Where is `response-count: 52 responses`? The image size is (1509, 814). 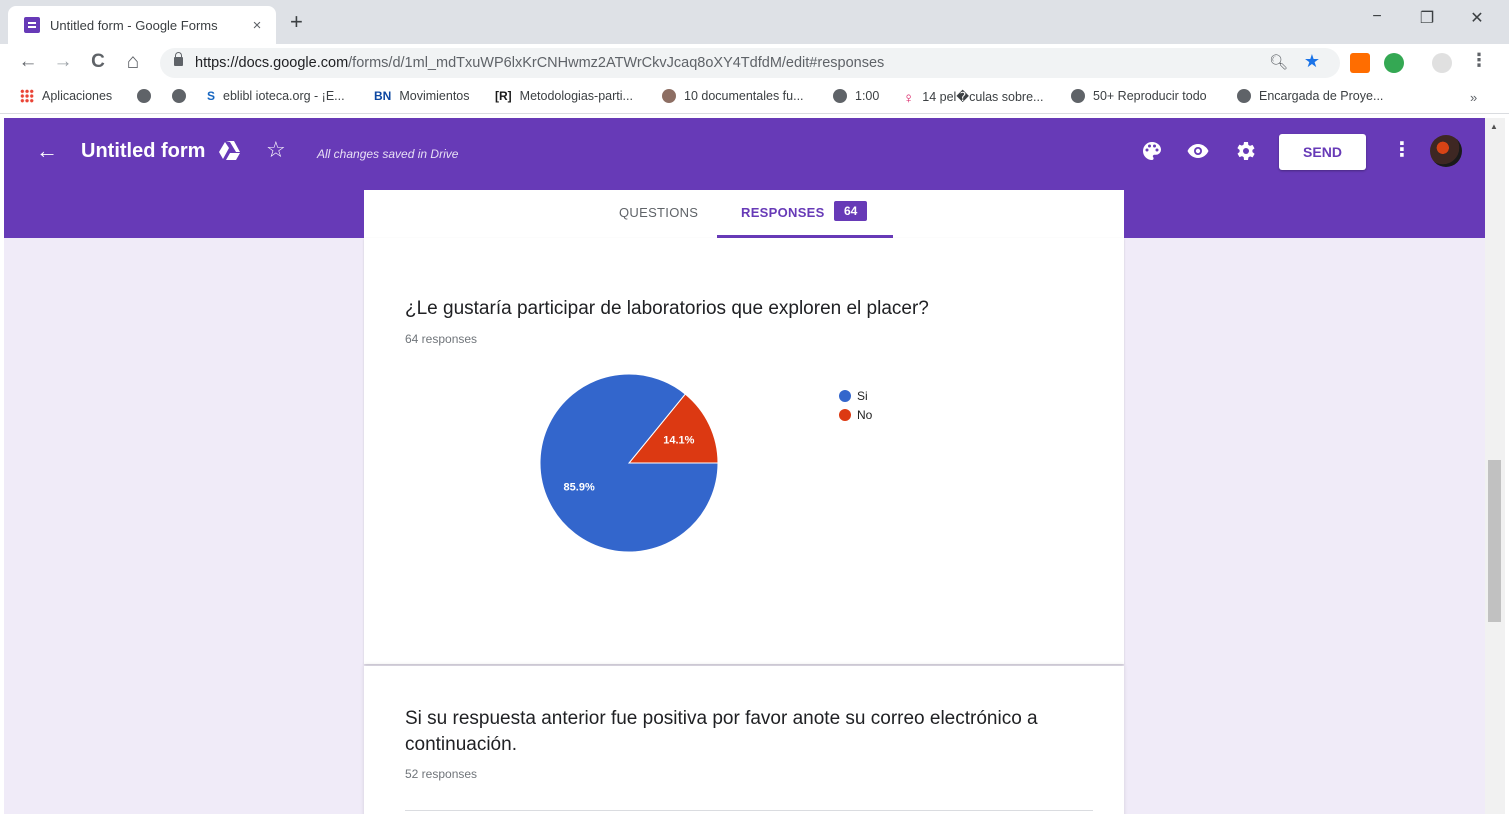
response-count: 52 responses is located at coordinates (441, 774).